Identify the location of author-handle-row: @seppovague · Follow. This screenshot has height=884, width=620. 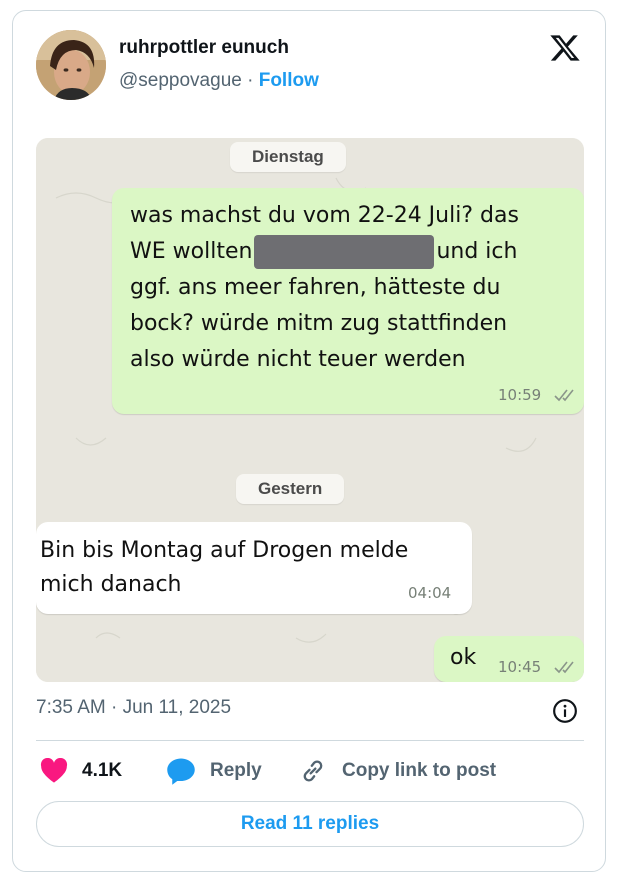
(219, 81).